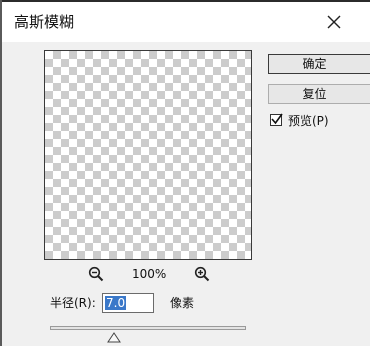  What do you see at coordinates (319, 64) in the screenshot?
I see `ok-button: 确定` at bounding box center [319, 64].